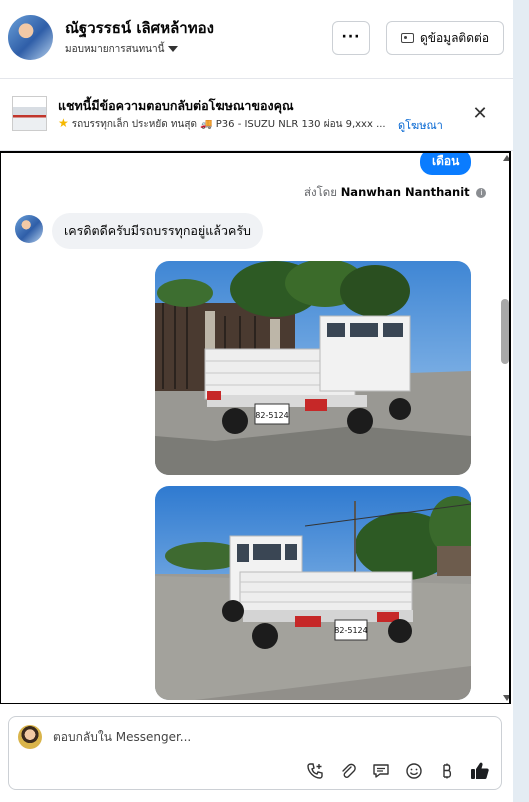 Image resolution: width=529 pixels, height=802 pixels. What do you see at coordinates (271, 415) in the screenshot?
I see `truck-plate-1: 82-5124` at bounding box center [271, 415].